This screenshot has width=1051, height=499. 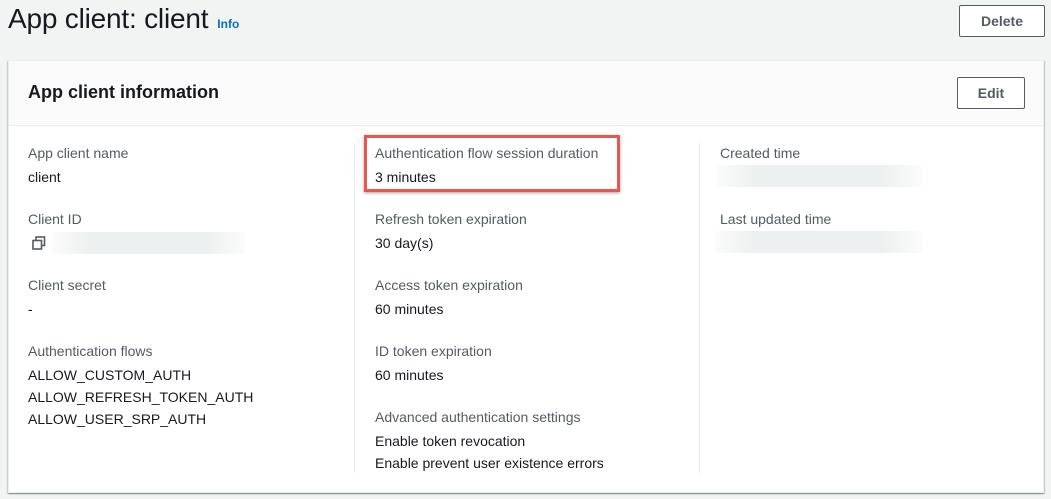 What do you see at coordinates (449, 297) in the screenshot?
I see `access-token-field: Access token expiration 60 minutes` at bounding box center [449, 297].